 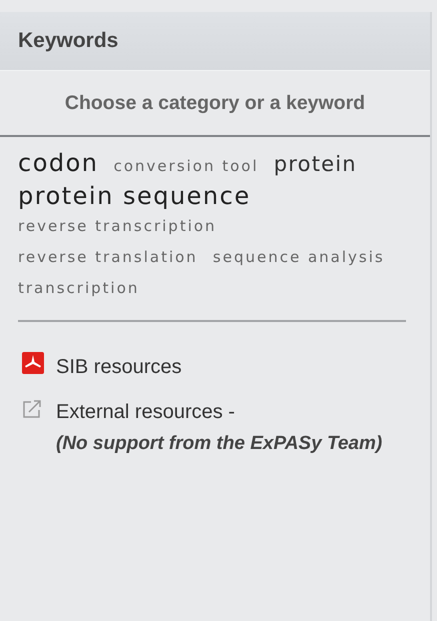 I want to click on panel-title: Keywords, so click(x=215, y=41).